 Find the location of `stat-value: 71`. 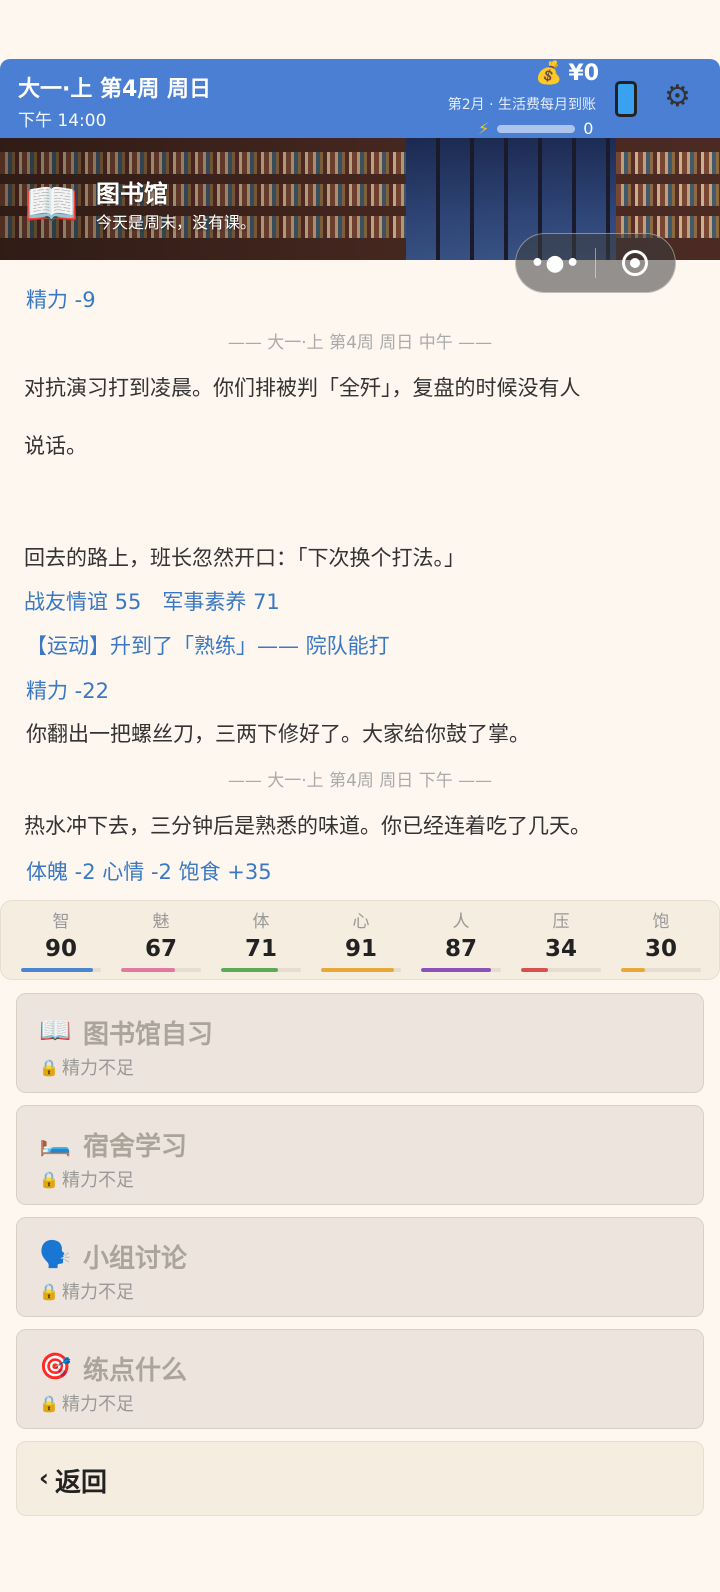

stat-value: 71 is located at coordinates (260, 949).